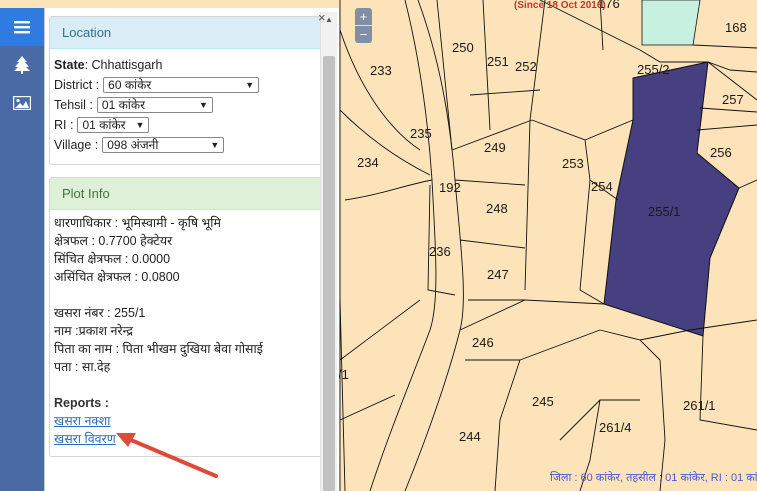  What do you see at coordinates (615, 427) in the screenshot?
I see `plot-label: 261/4` at bounding box center [615, 427].